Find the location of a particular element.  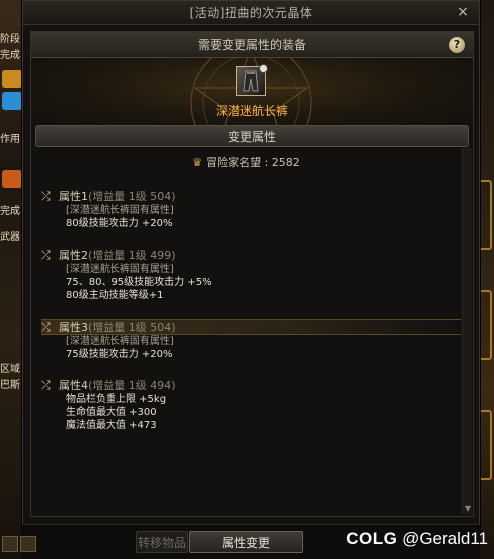

hud-text: 作用 is located at coordinates (10, 139).